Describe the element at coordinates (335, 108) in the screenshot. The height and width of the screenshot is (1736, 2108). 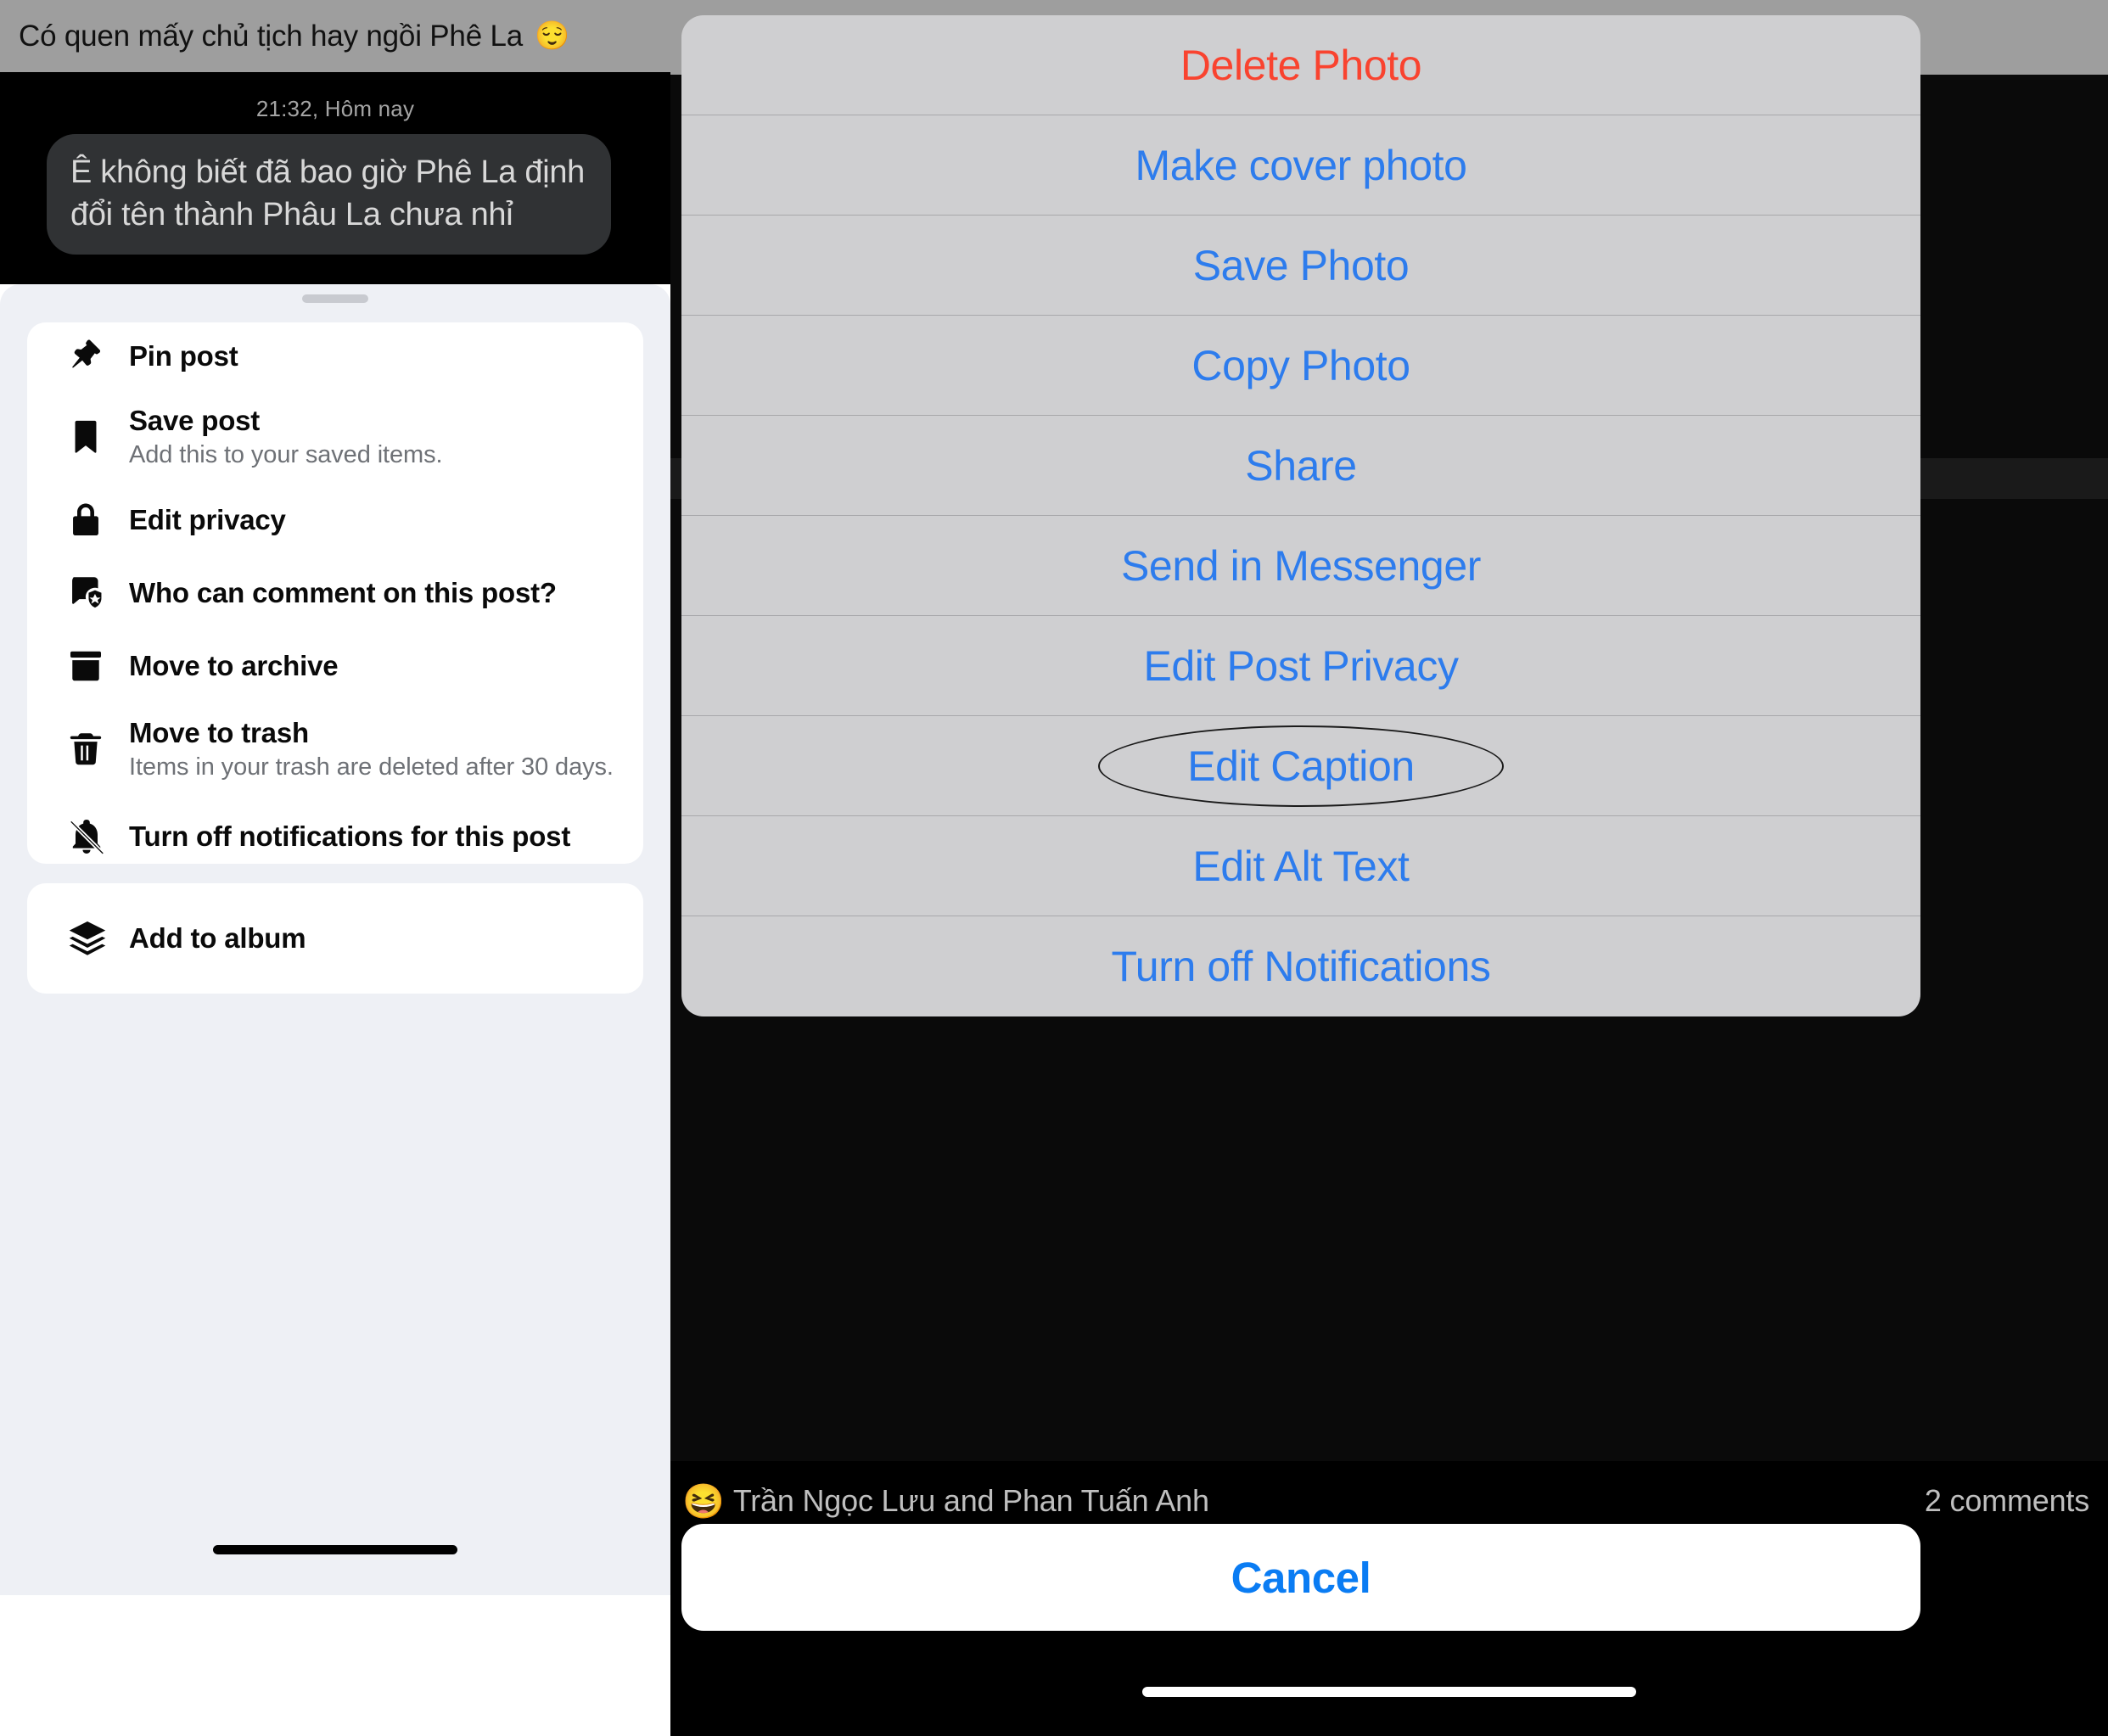
I see `message-timestamp: 21:32, Hôm nay` at that location.